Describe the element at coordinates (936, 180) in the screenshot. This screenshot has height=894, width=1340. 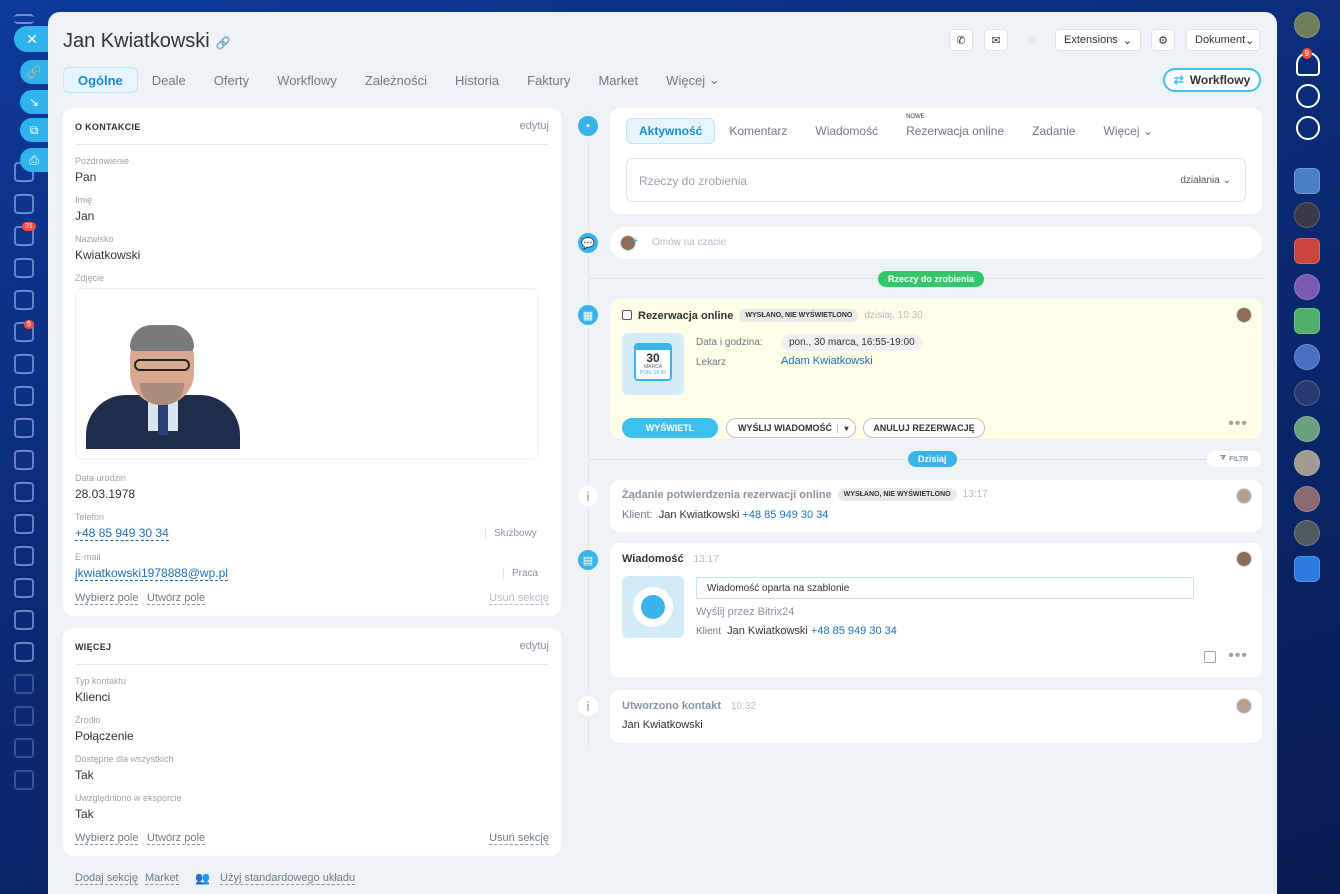
I see `todo-input: Rzeczy do zrobienia działania ⌄` at that location.